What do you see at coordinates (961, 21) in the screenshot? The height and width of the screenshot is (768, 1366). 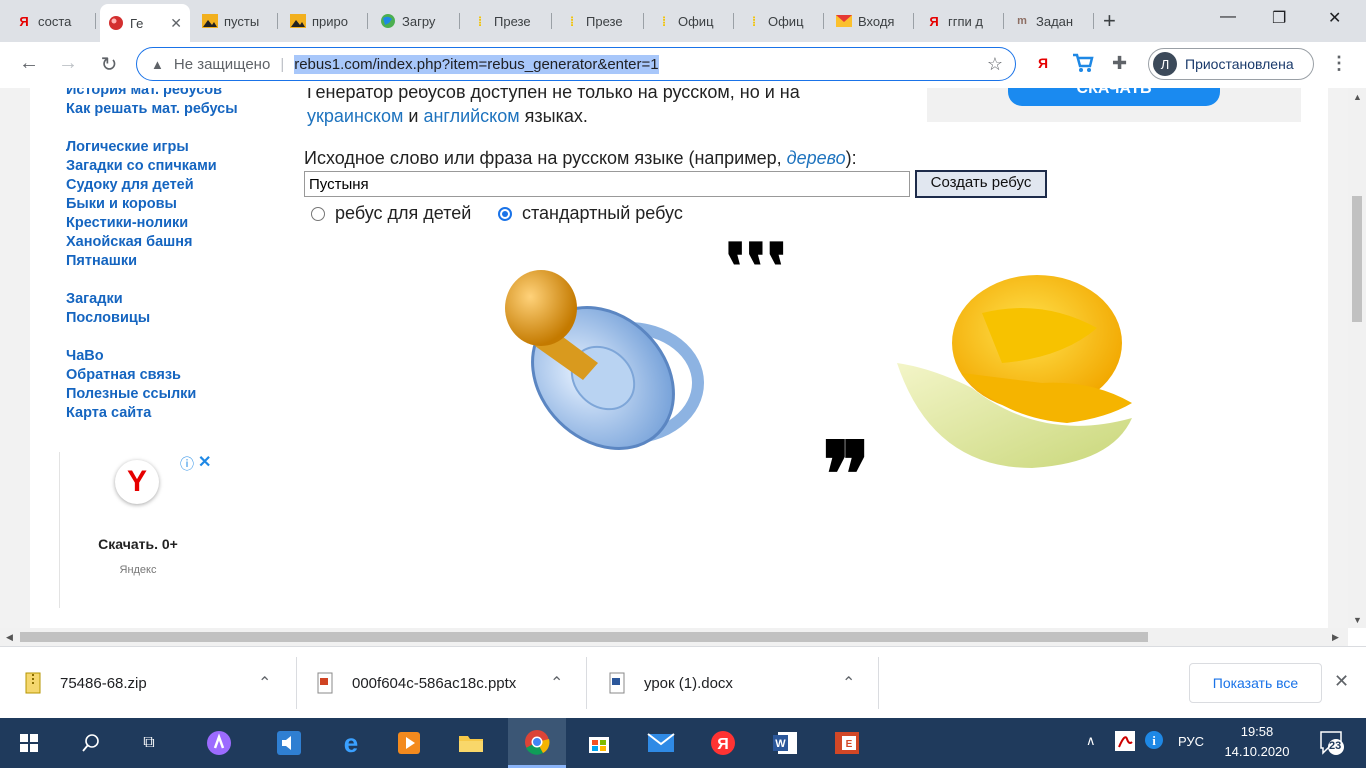 I see `tab: Я ггпи д` at bounding box center [961, 21].